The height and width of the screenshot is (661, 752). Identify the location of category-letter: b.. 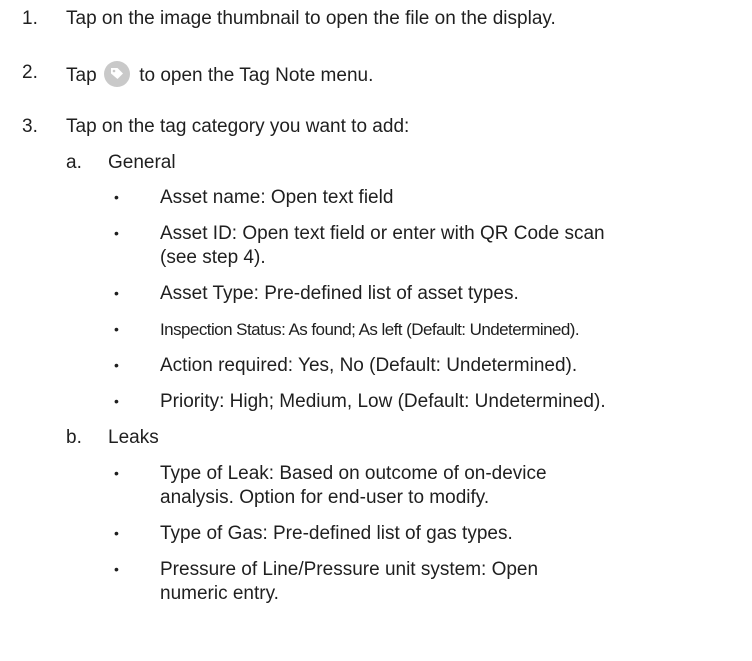
(74, 437).